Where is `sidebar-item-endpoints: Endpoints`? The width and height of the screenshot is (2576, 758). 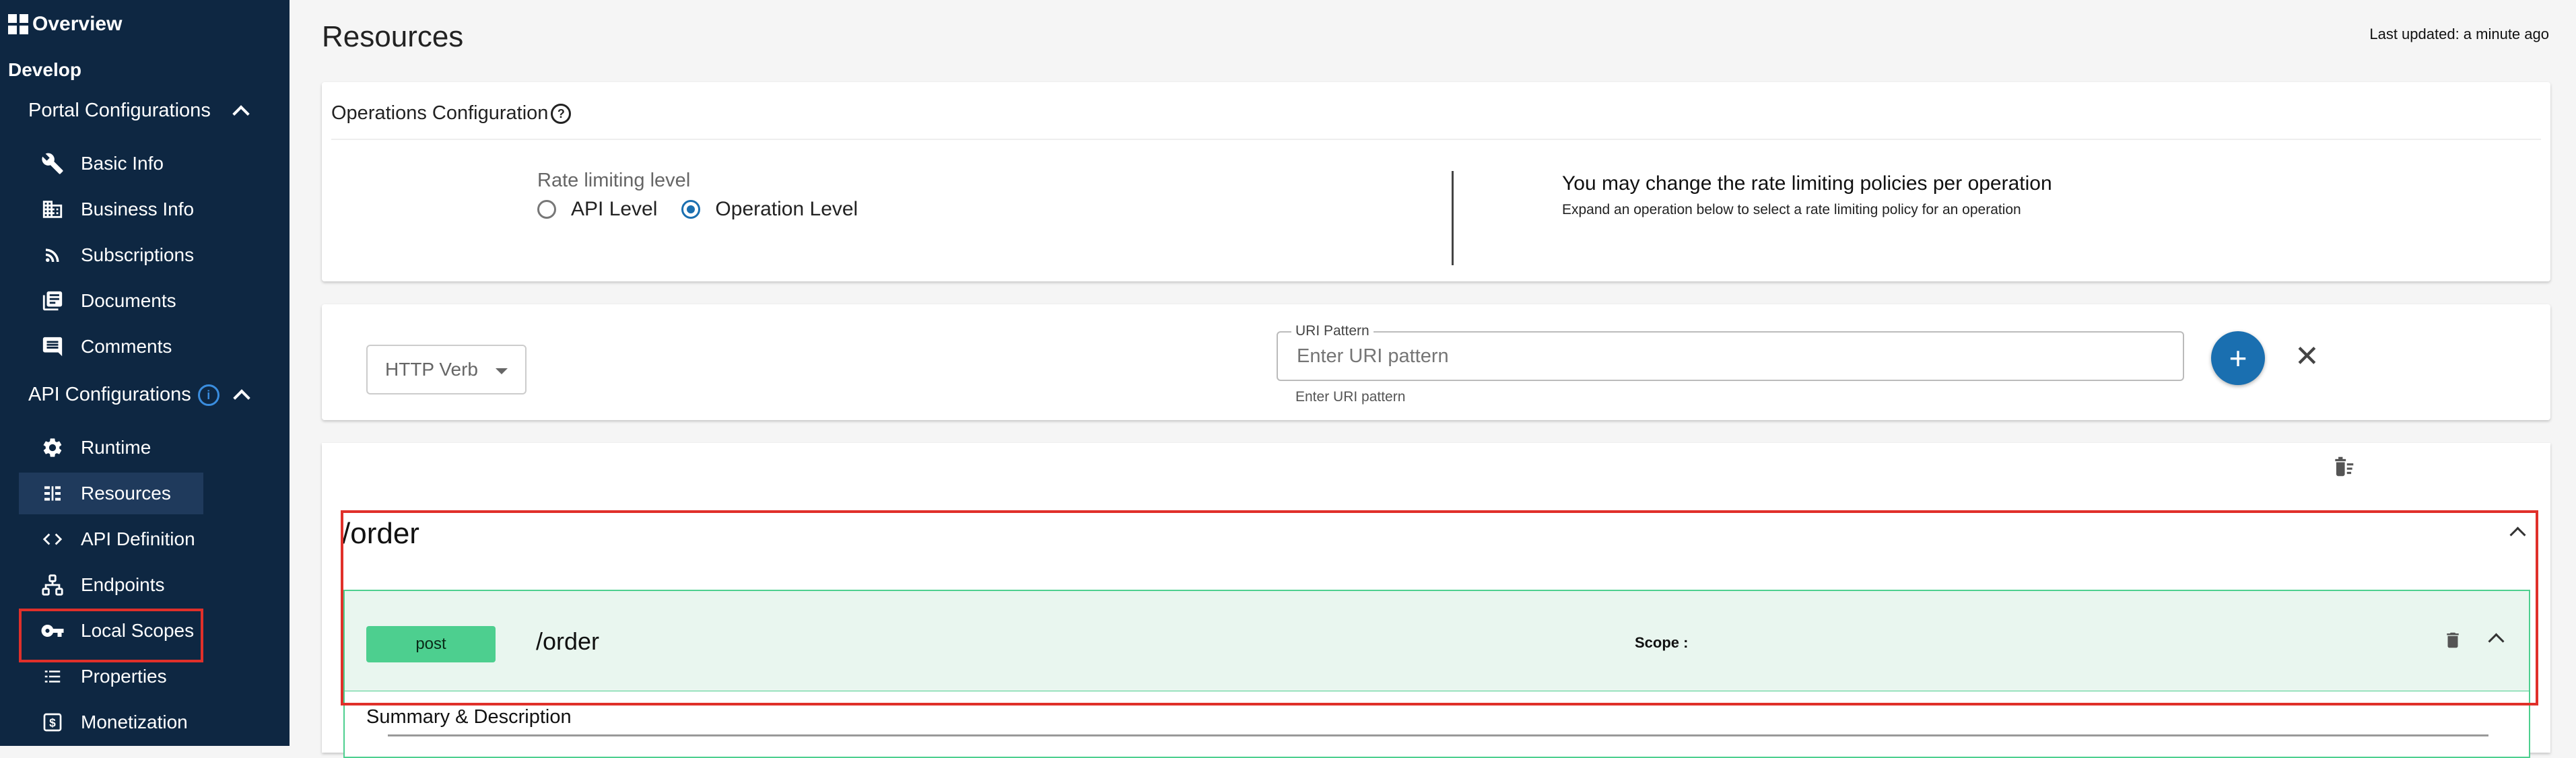 sidebar-item-endpoints: Endpoints is located at coordinates (111, 585).